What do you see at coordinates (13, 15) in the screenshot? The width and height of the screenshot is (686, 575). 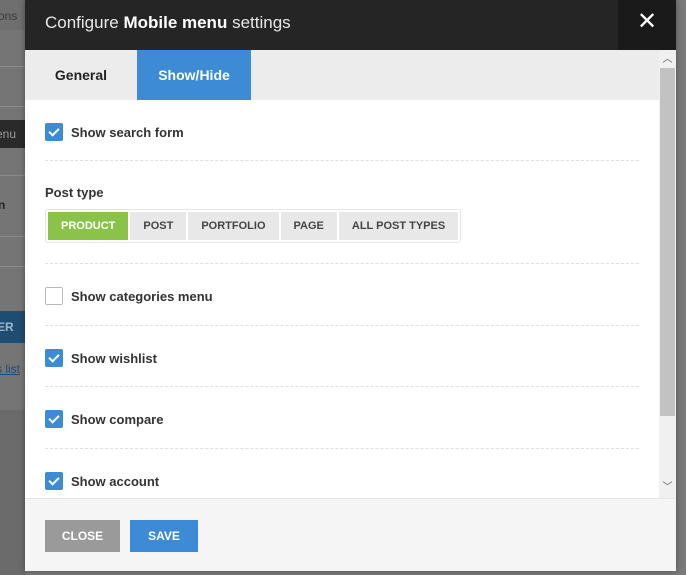 I see `background-tab-text: cons` at bounding box center [13, 15].